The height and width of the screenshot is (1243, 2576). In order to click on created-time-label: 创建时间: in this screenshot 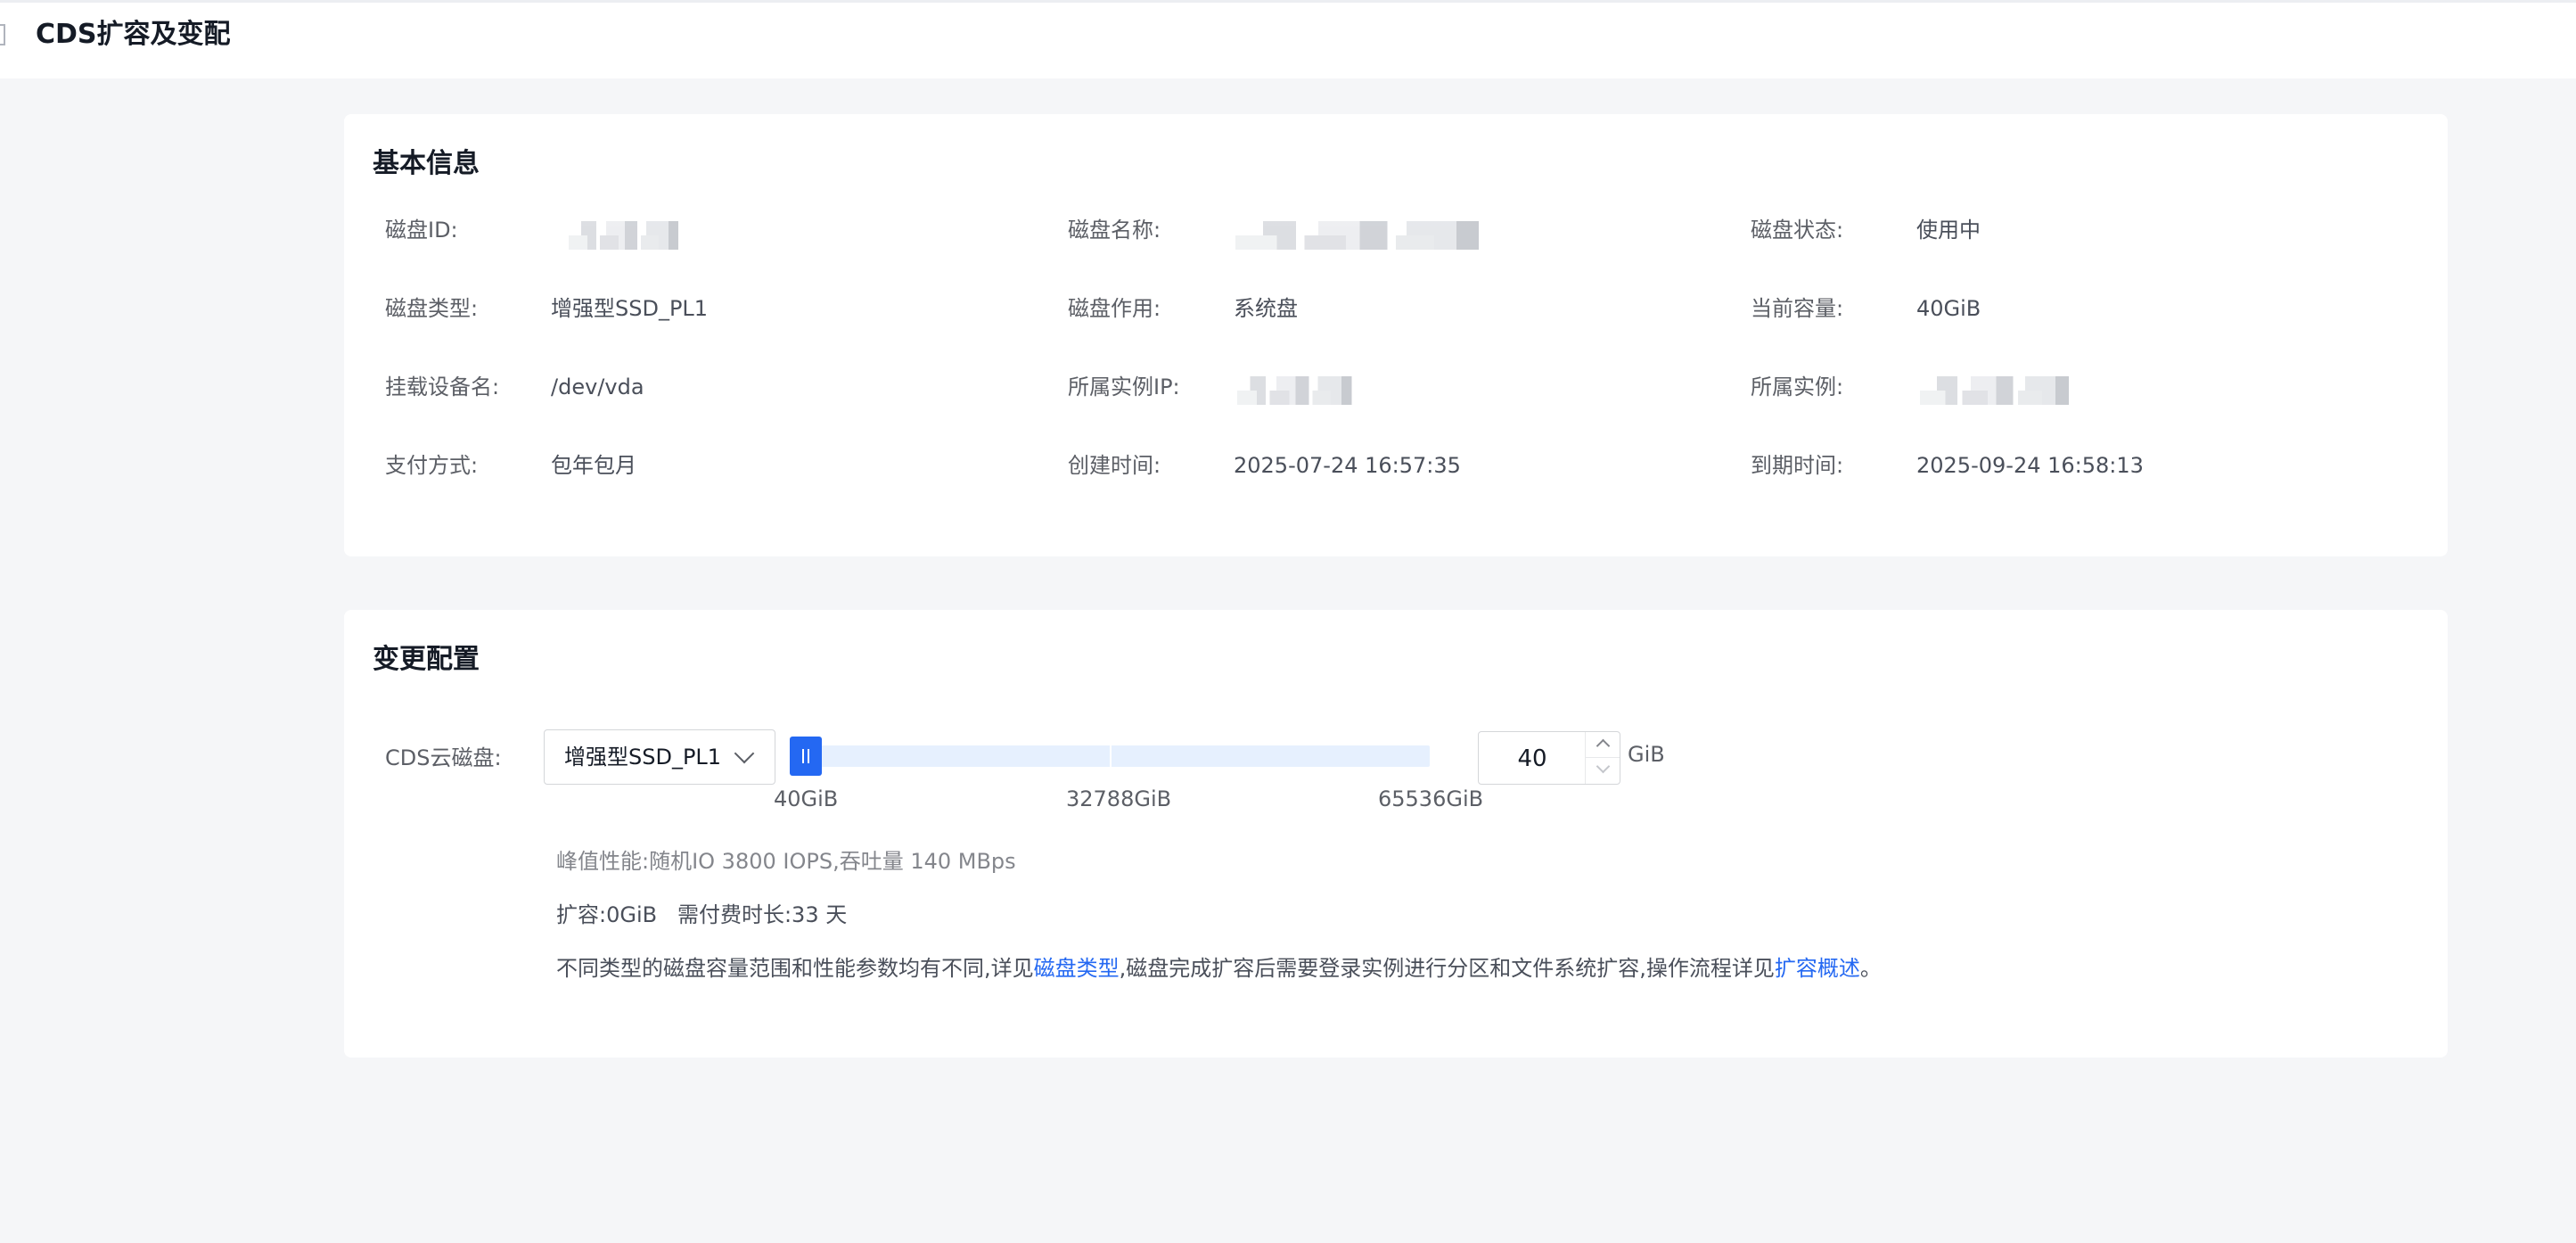, I will do `click(1114, 466)`.